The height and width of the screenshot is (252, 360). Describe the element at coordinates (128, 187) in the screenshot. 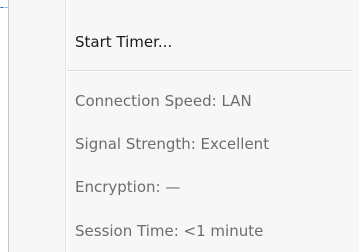

I see `encryption-menu-item: Encryption: —` at that location.